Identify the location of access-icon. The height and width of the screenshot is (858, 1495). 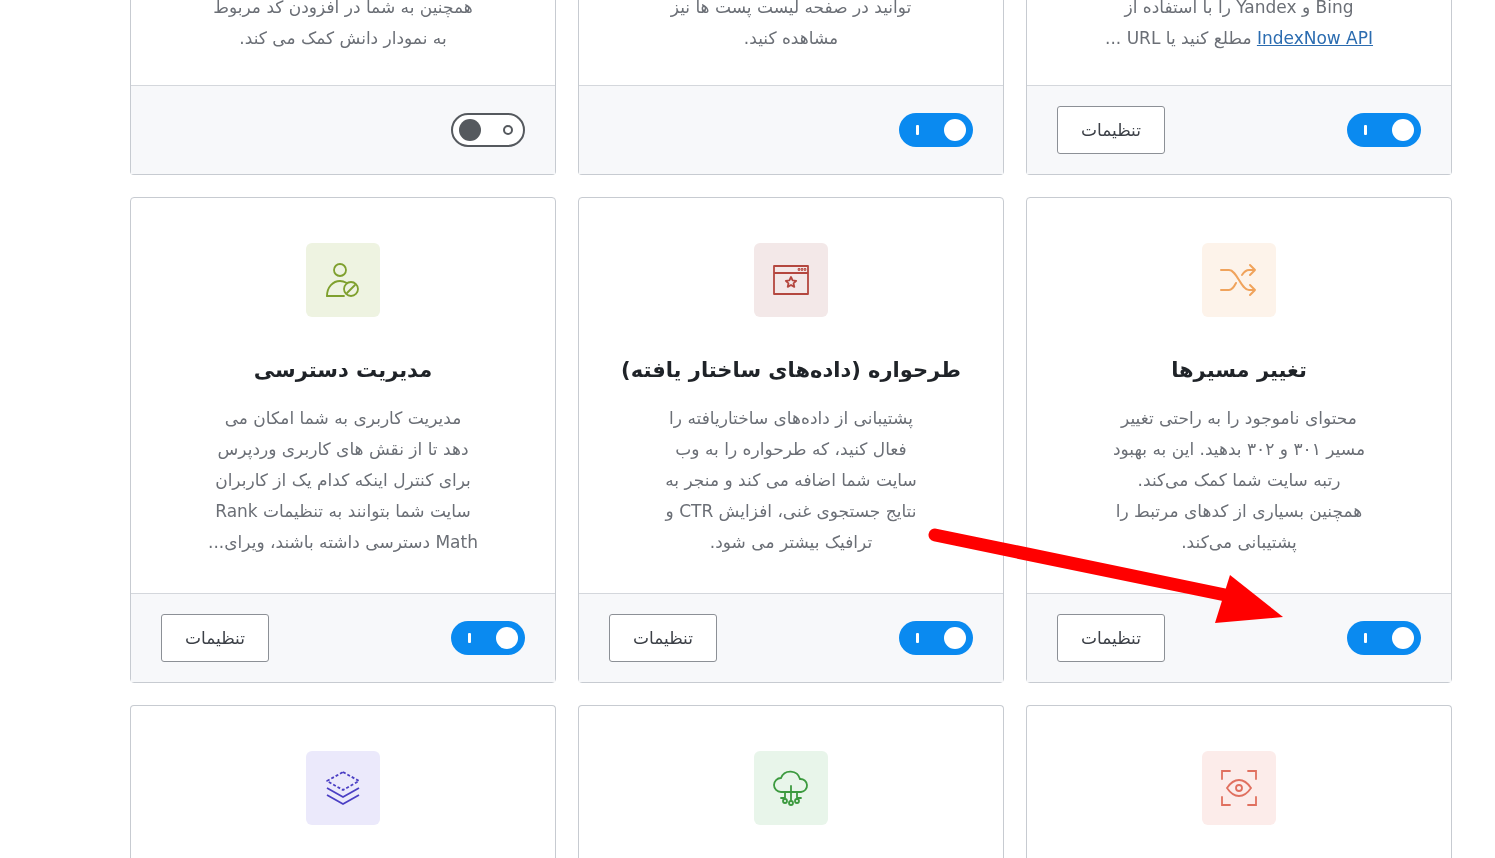
(343, 280).